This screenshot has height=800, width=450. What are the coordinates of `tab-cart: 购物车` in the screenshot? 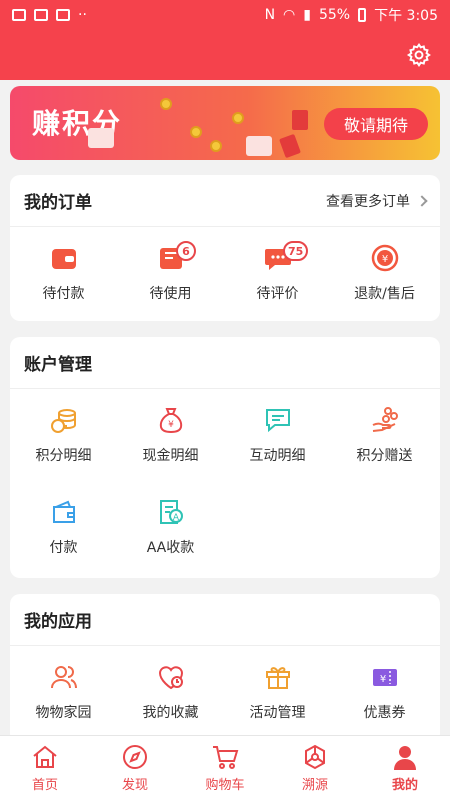 It's located at (225, 768).